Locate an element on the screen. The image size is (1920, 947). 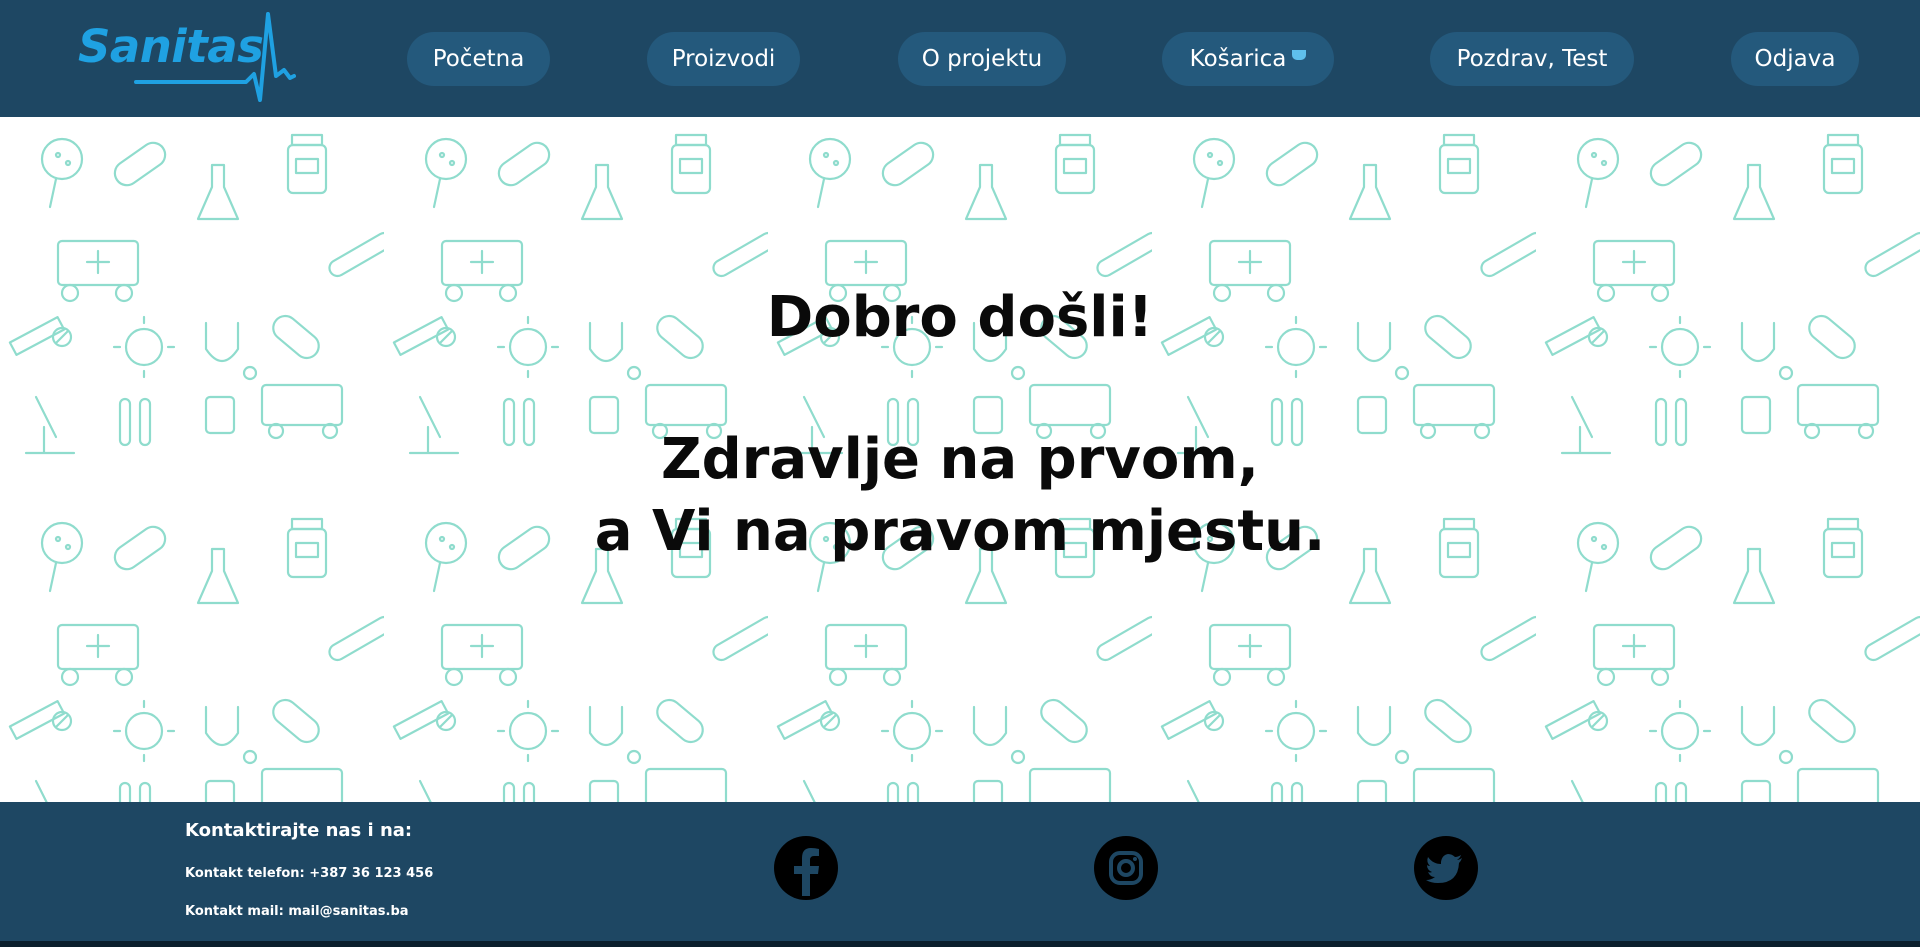
nav-user-greeting-button: Pozdrav, Test is located at coordinates (1532, 59).